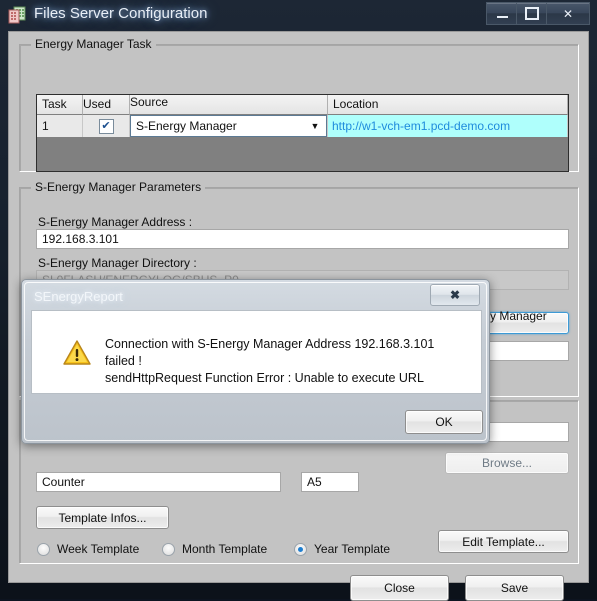 Image resolution: width=597 pixels, height=601 pixels. I want to click on source-combobox-value: S-Energy Manager, so click(186, 126).